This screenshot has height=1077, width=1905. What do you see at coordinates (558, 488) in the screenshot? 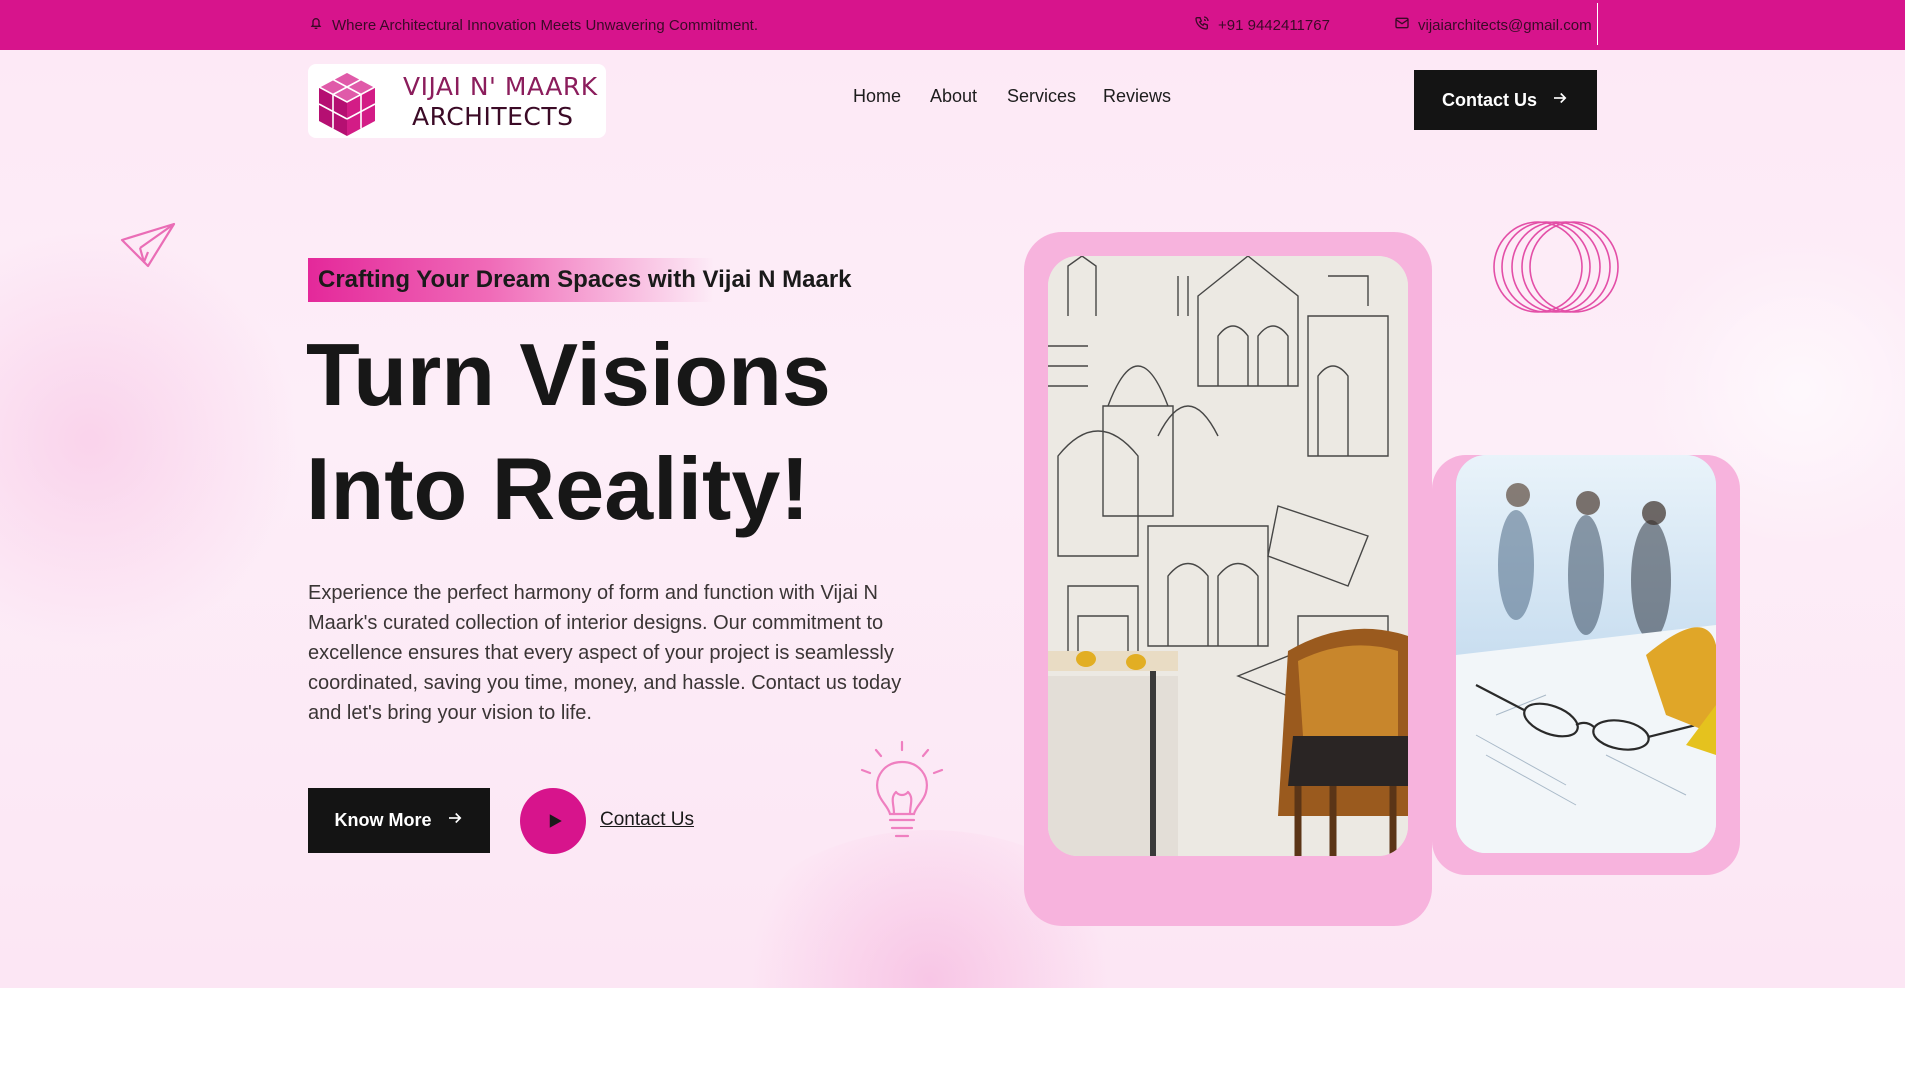
I see `headline-line2: Into Reality!` at bounding box center [558, 488].